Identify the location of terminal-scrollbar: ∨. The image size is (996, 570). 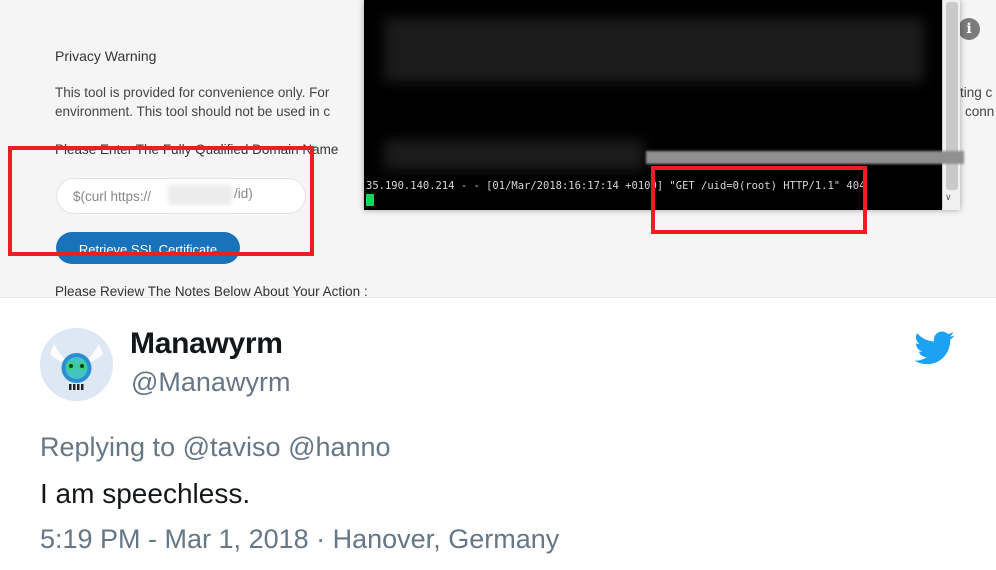
(951, 105).